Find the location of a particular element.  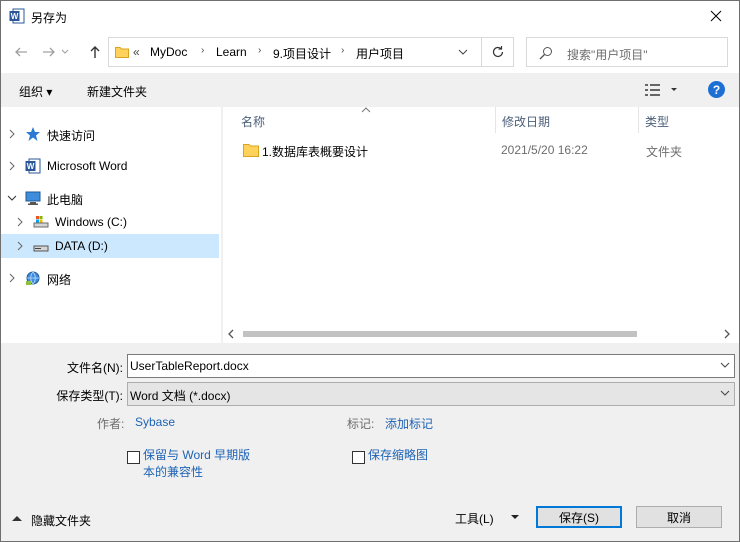

search-box: 搜索"用户项目" is located at coordinates (627, 52).